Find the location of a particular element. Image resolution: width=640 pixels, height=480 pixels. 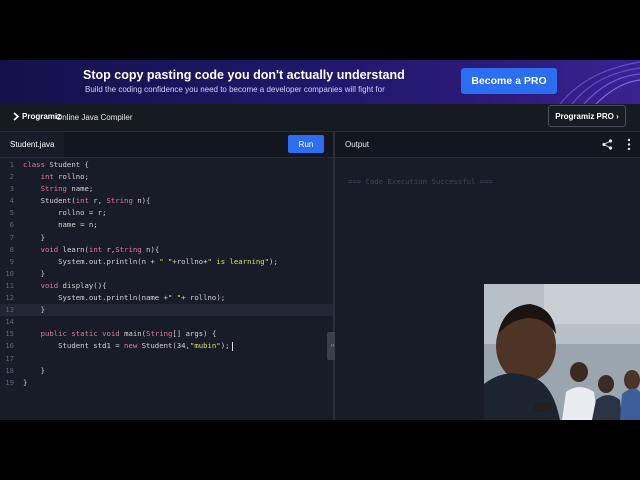

code-line-text: System.out.println(name +" "+ rollno); is located at coordinates (124, 298).